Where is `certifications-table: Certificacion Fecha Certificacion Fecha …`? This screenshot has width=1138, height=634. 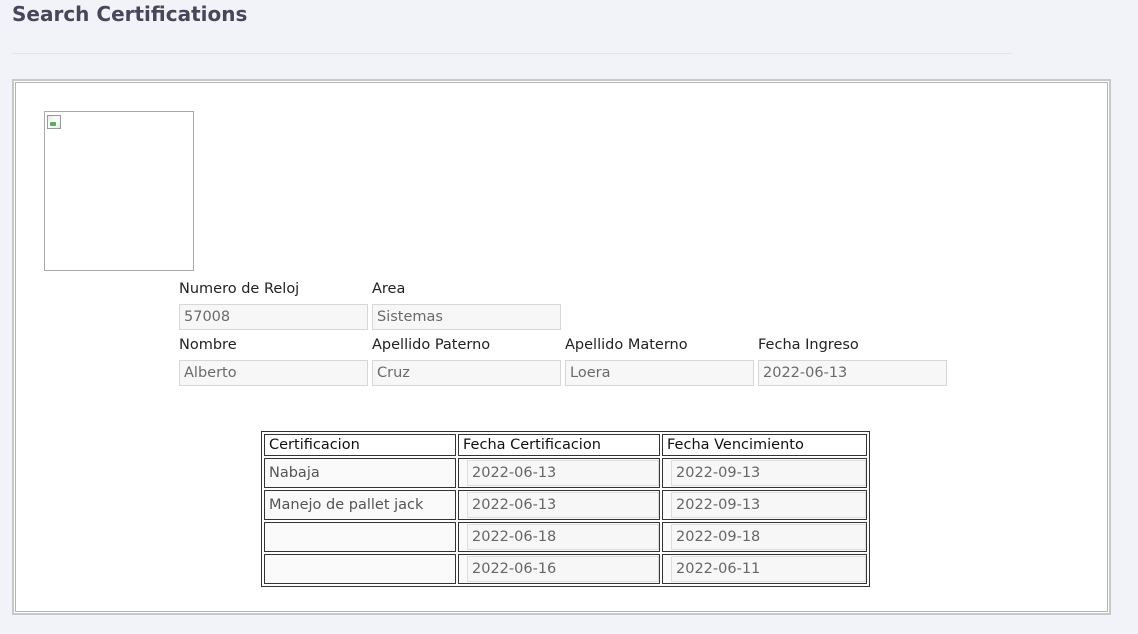
certifications-table: Certificacion Fecha Certificacion Fecha … is located at coordinates (565, 509).